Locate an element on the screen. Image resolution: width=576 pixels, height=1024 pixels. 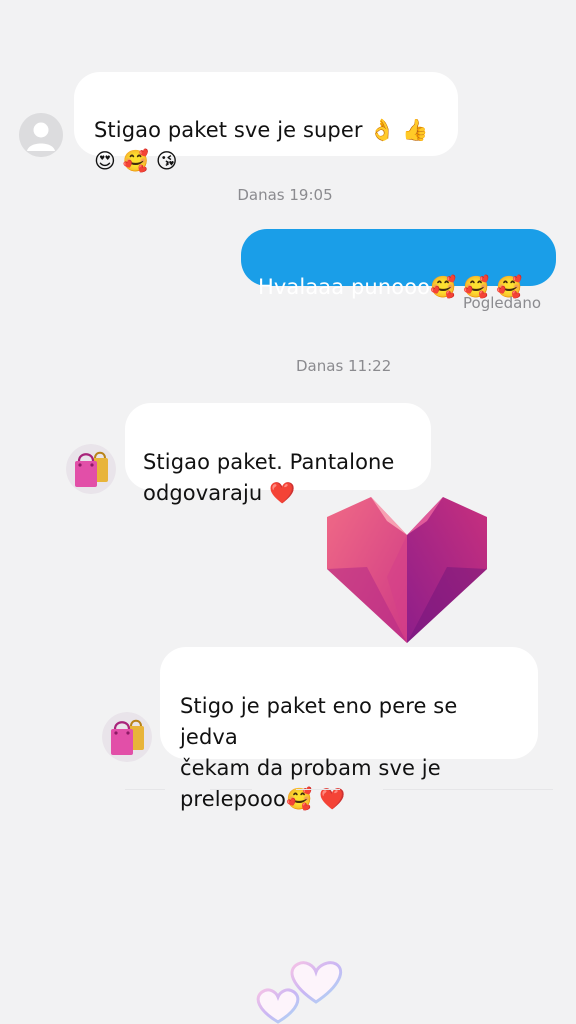
timestamp: Danas 19:05 is located at coordinates (285, 195).